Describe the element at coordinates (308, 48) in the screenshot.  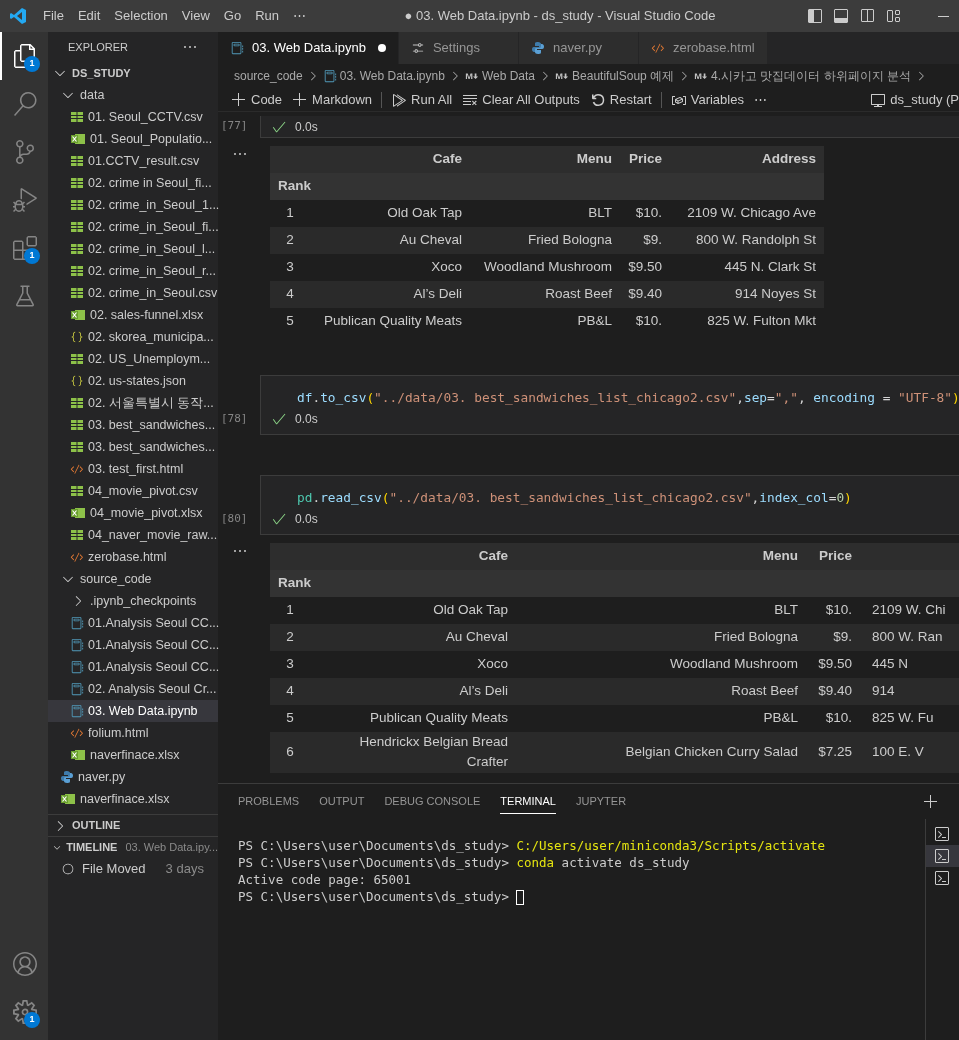
I see `editor-tab: 03. Web Data.ipynb` at that location.